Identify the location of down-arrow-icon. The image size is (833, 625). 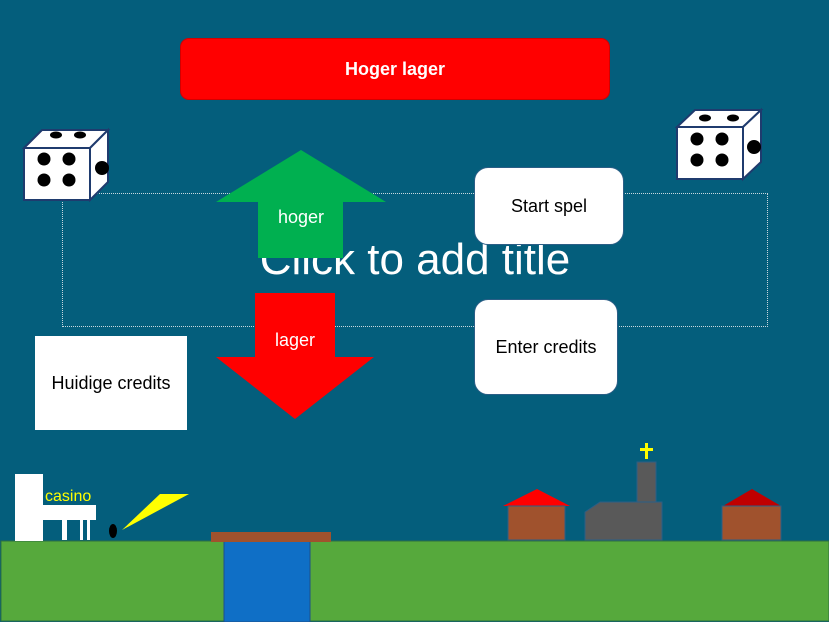
(295, 356).